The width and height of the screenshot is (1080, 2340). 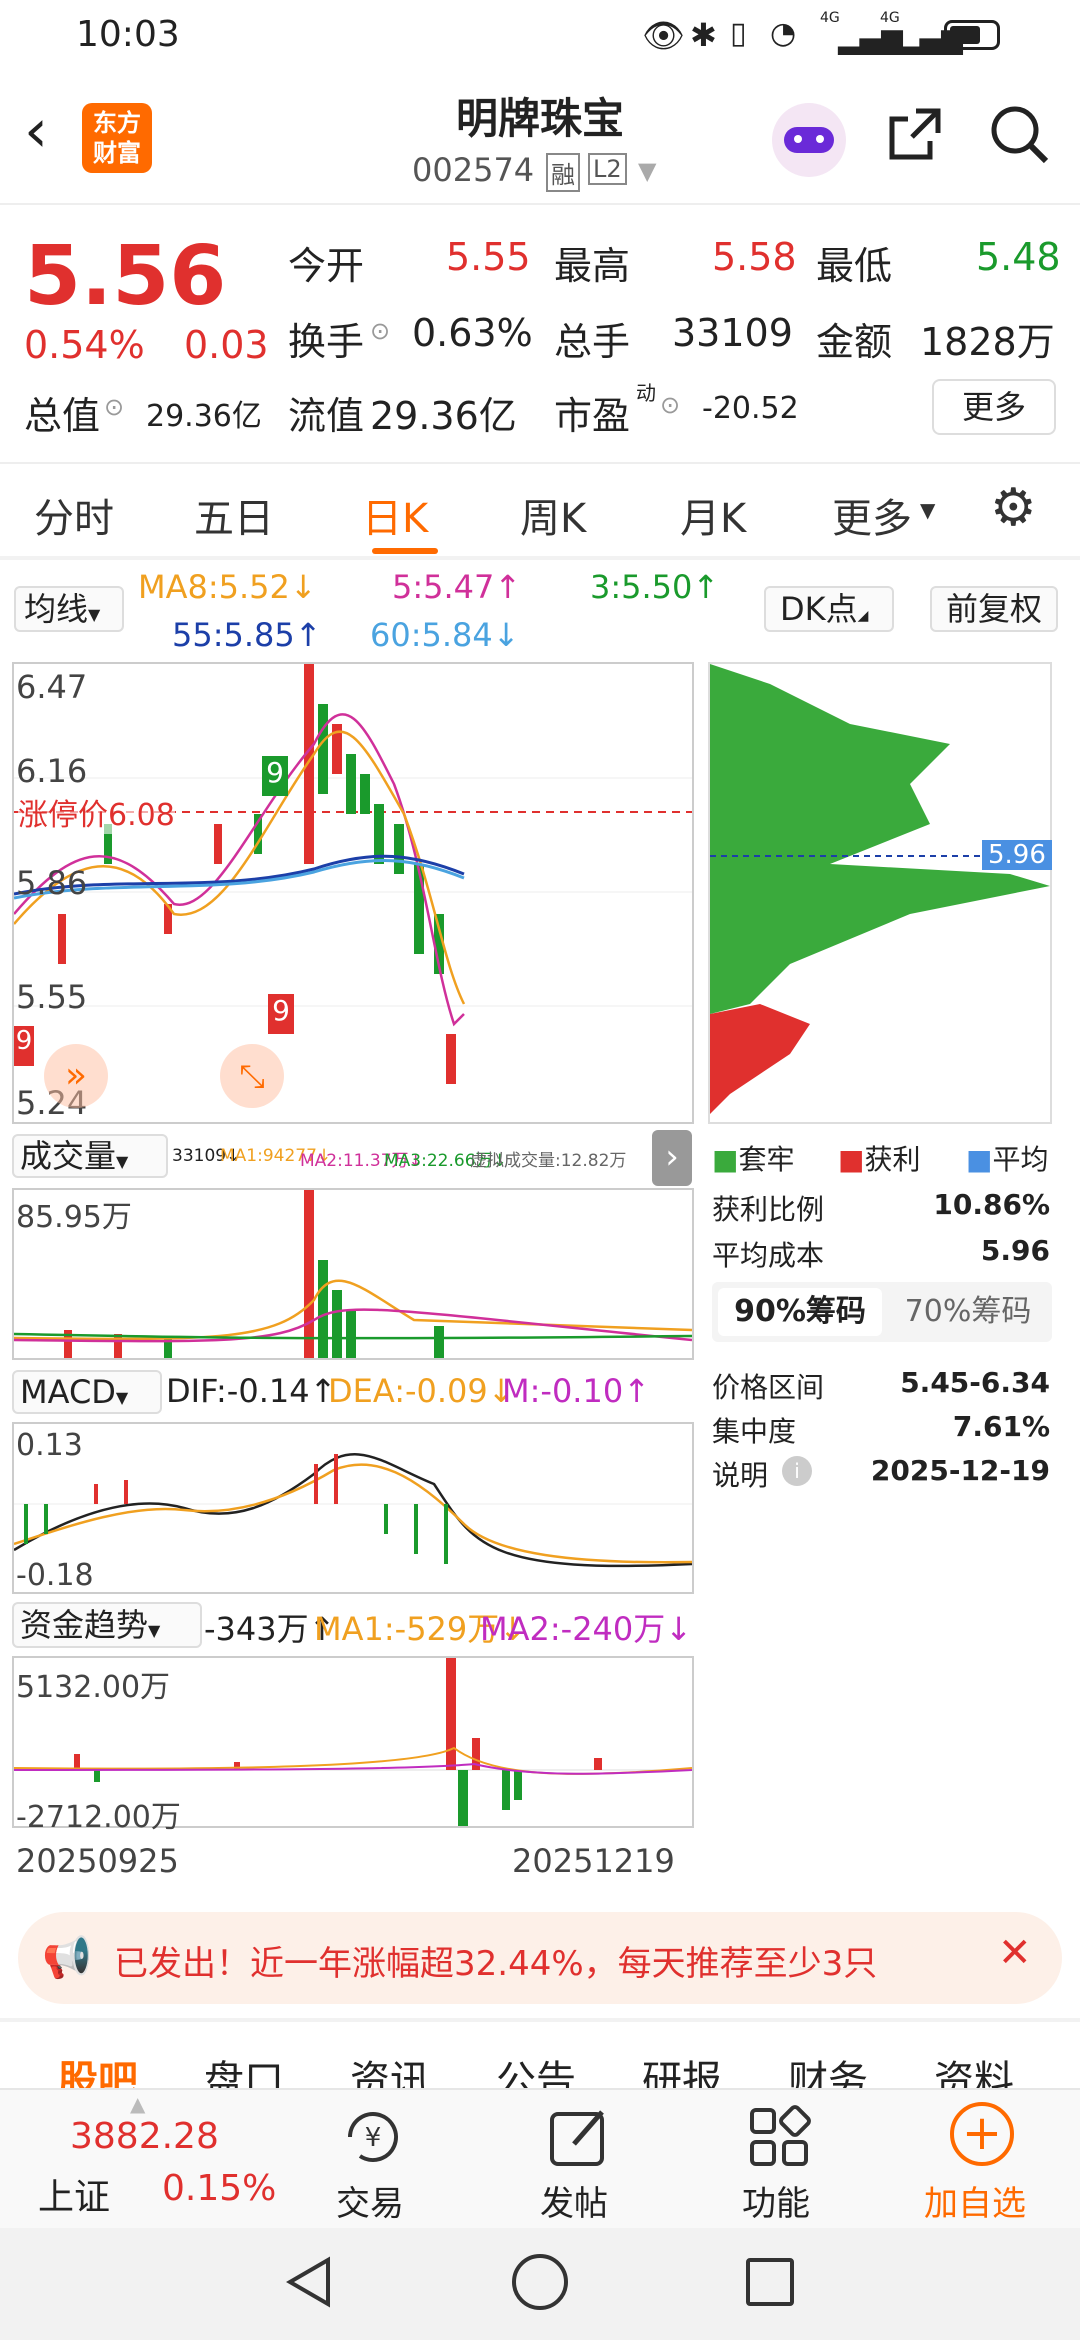 I want to click on legend-profit-label: 获利, so click(x=892, y=1159).